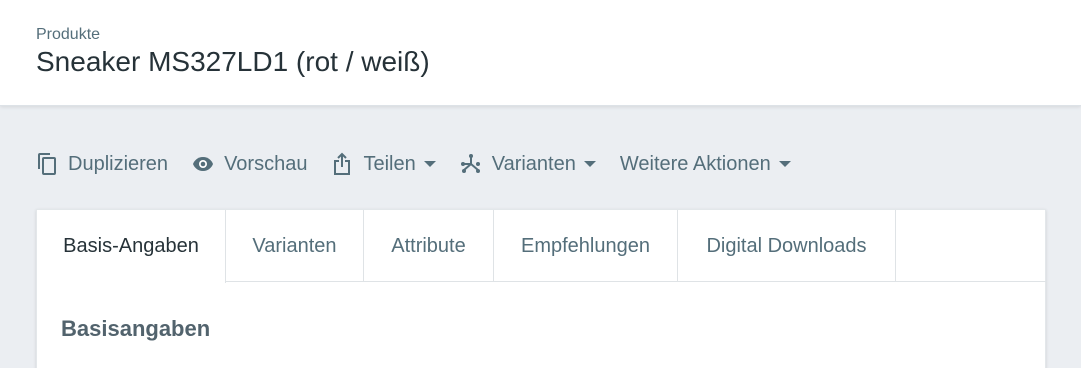 The height and width of the screenshot is (368, 1081). Describe the element at coordinates (471, 164) in the screenshot. I see `variants-icon` at that location.